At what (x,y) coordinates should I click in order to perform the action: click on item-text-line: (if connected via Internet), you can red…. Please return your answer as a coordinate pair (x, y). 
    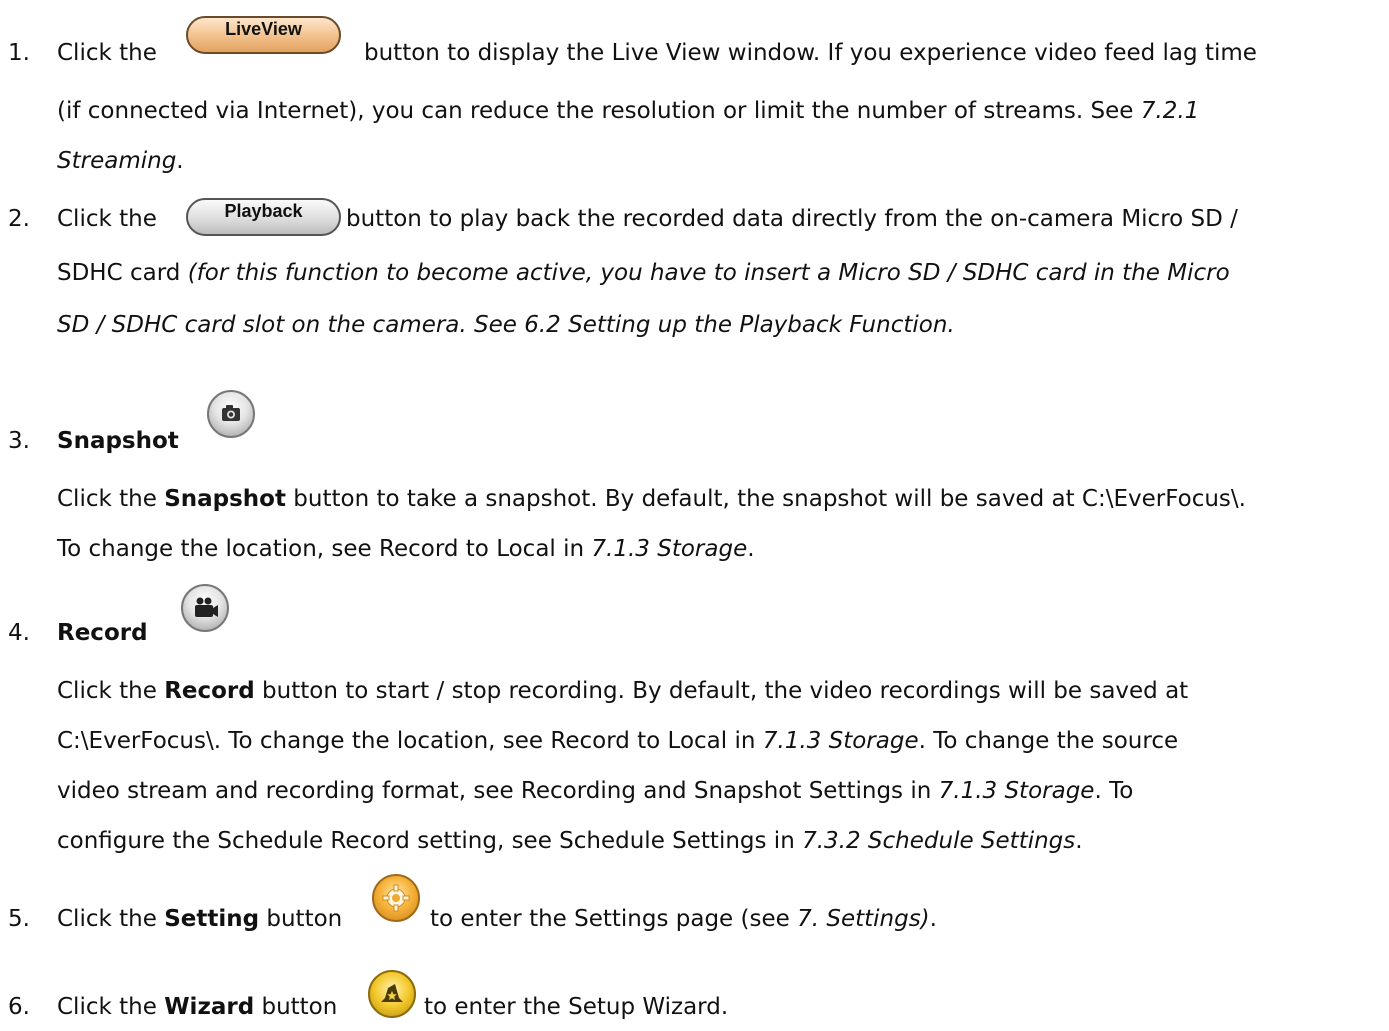
    Looking at the image, I should click on (628, 111).